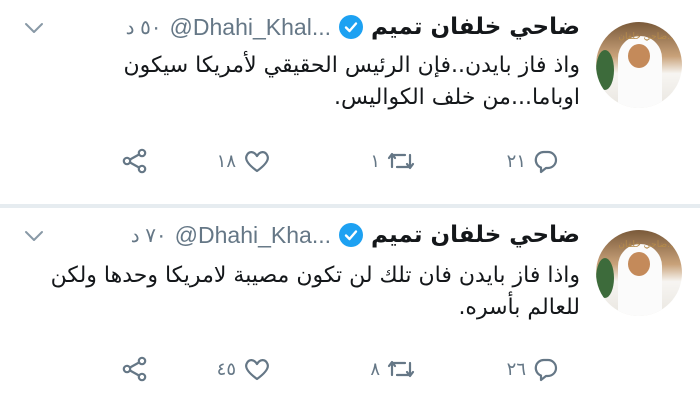  What do you see at coordinates (340, 161) in the screenshot?
I see `tweet-actions: ٢١ ١ ١٨` at bounding box center [340, 161].